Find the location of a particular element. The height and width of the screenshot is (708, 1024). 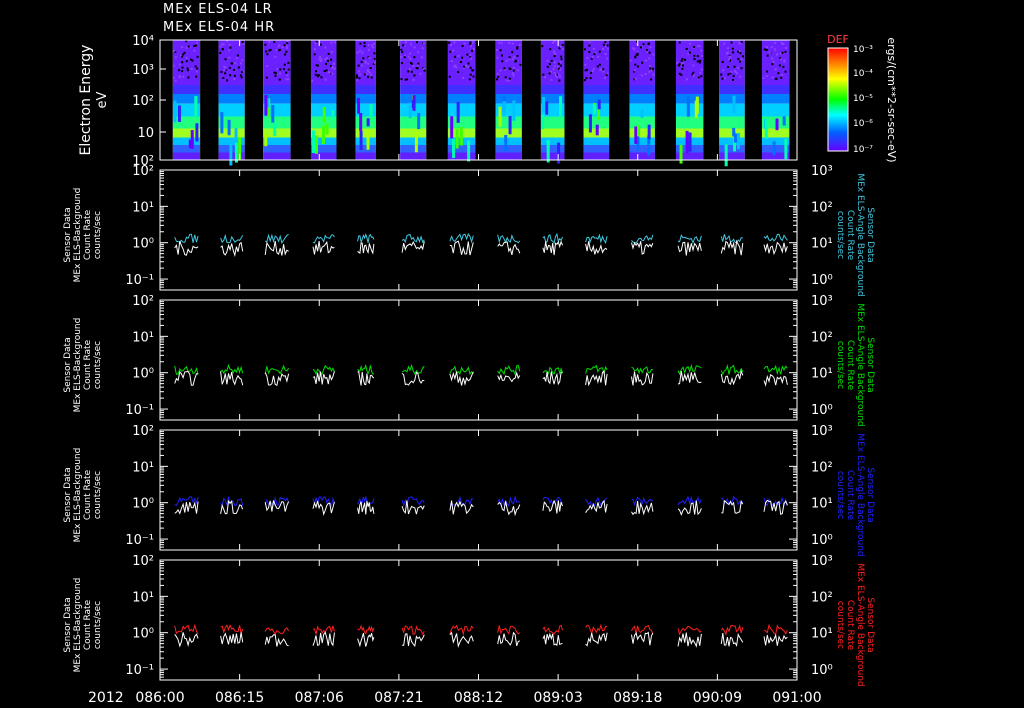

left-ylabel: counts/sec is located at coordinates (98, 625).